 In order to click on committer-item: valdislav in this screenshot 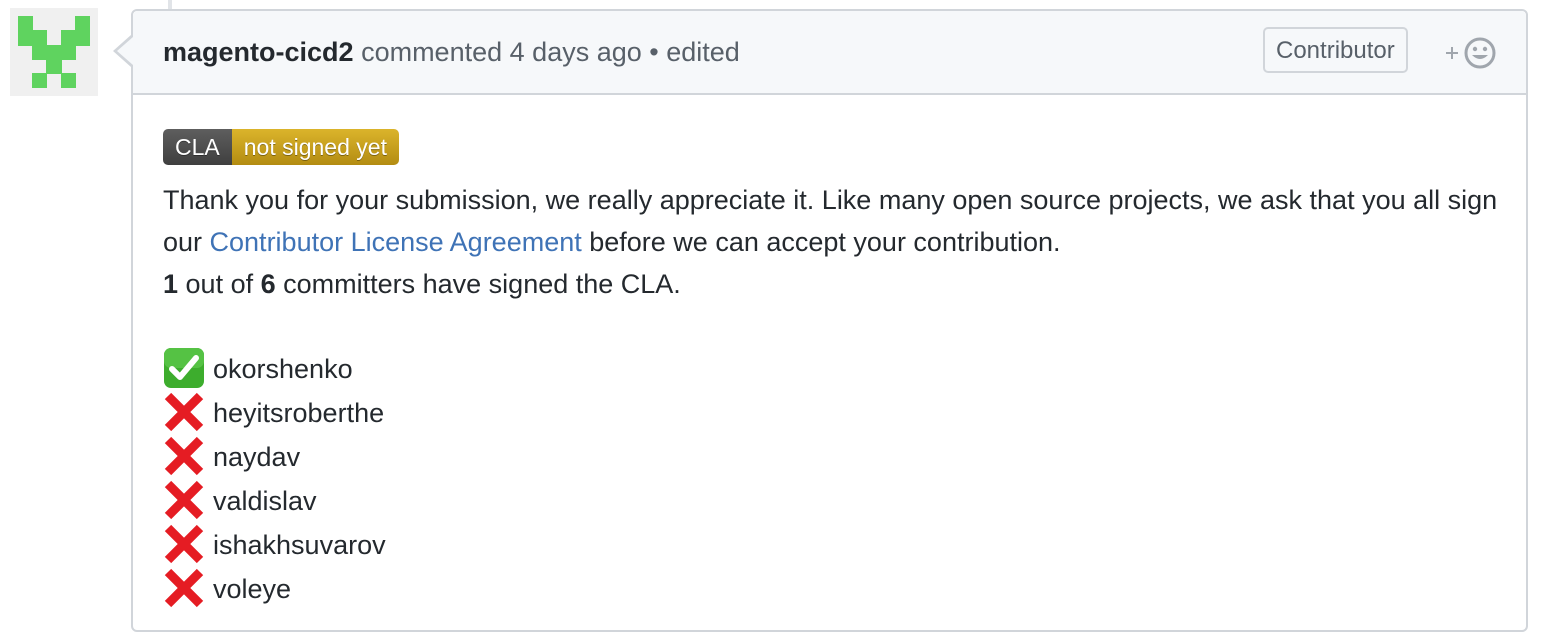, I will do `click(833, 501)`.